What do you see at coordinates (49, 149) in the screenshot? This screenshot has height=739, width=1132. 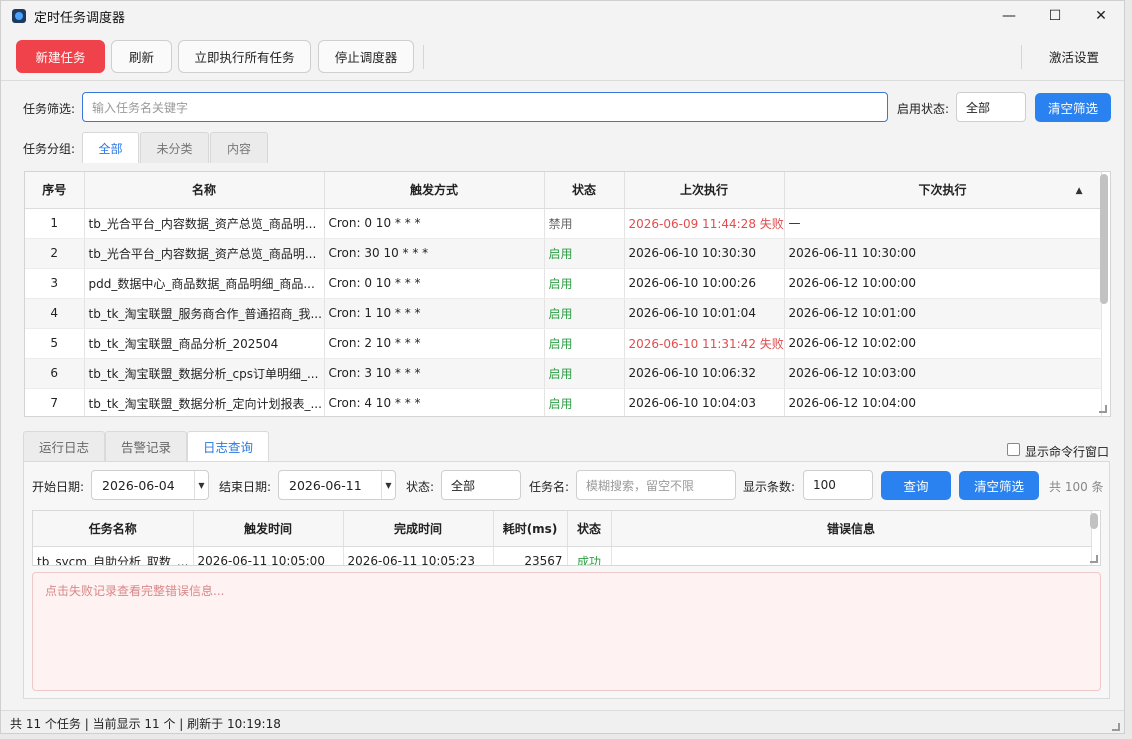 I see `task-group-label: 任务分组:` at bounding box center [49, 149].